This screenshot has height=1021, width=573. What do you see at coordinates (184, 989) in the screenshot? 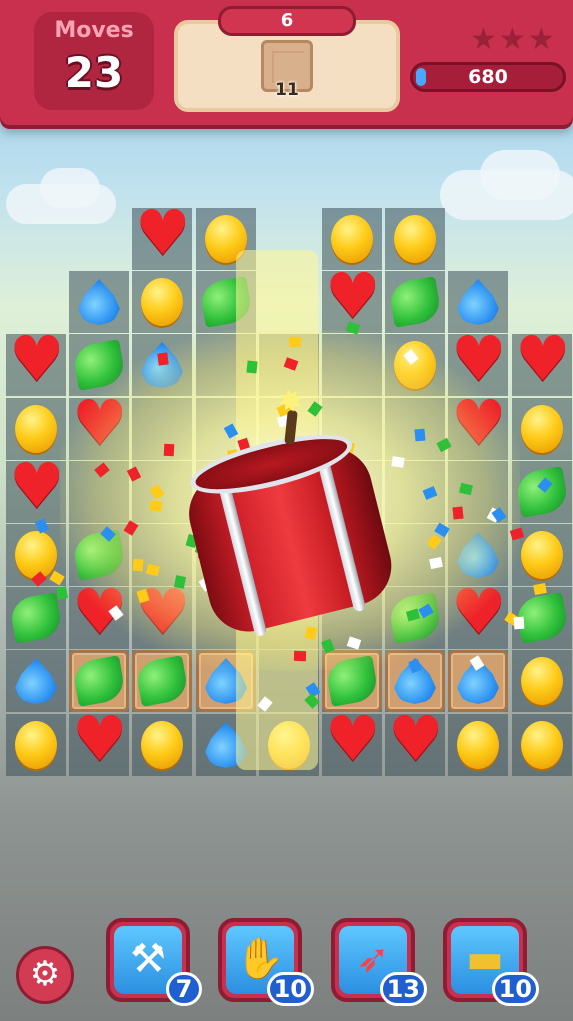
I see `booster-count: 7` at bounding box center [184, 989].